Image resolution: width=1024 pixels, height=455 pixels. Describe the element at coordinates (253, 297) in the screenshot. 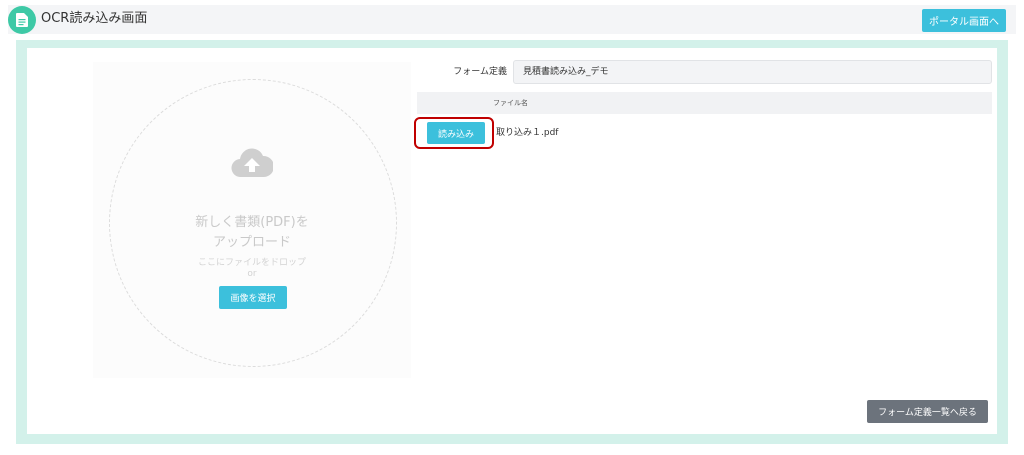

I see `select-image-button: 画像を選択` at that location.